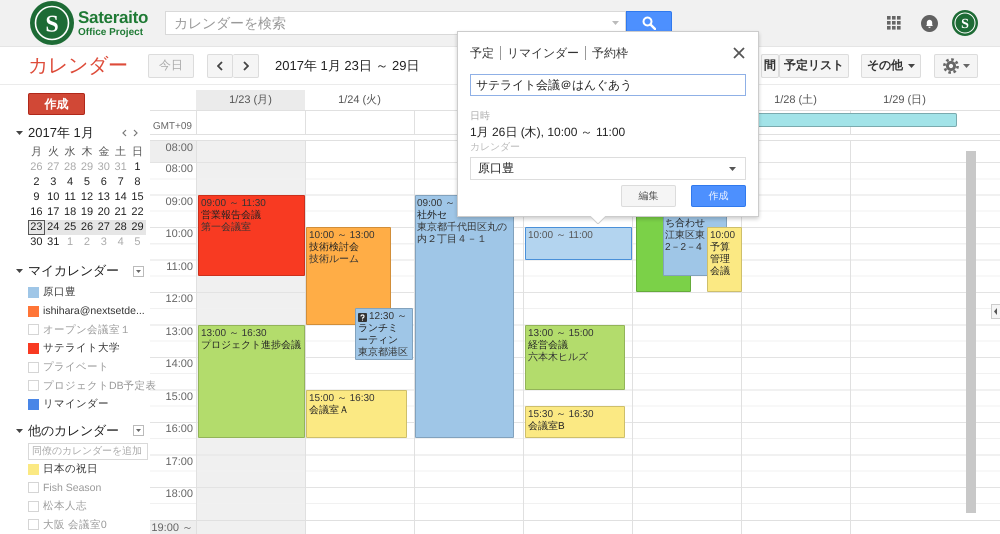  I want to click on event-title: 社外セ, so click(432, 216).